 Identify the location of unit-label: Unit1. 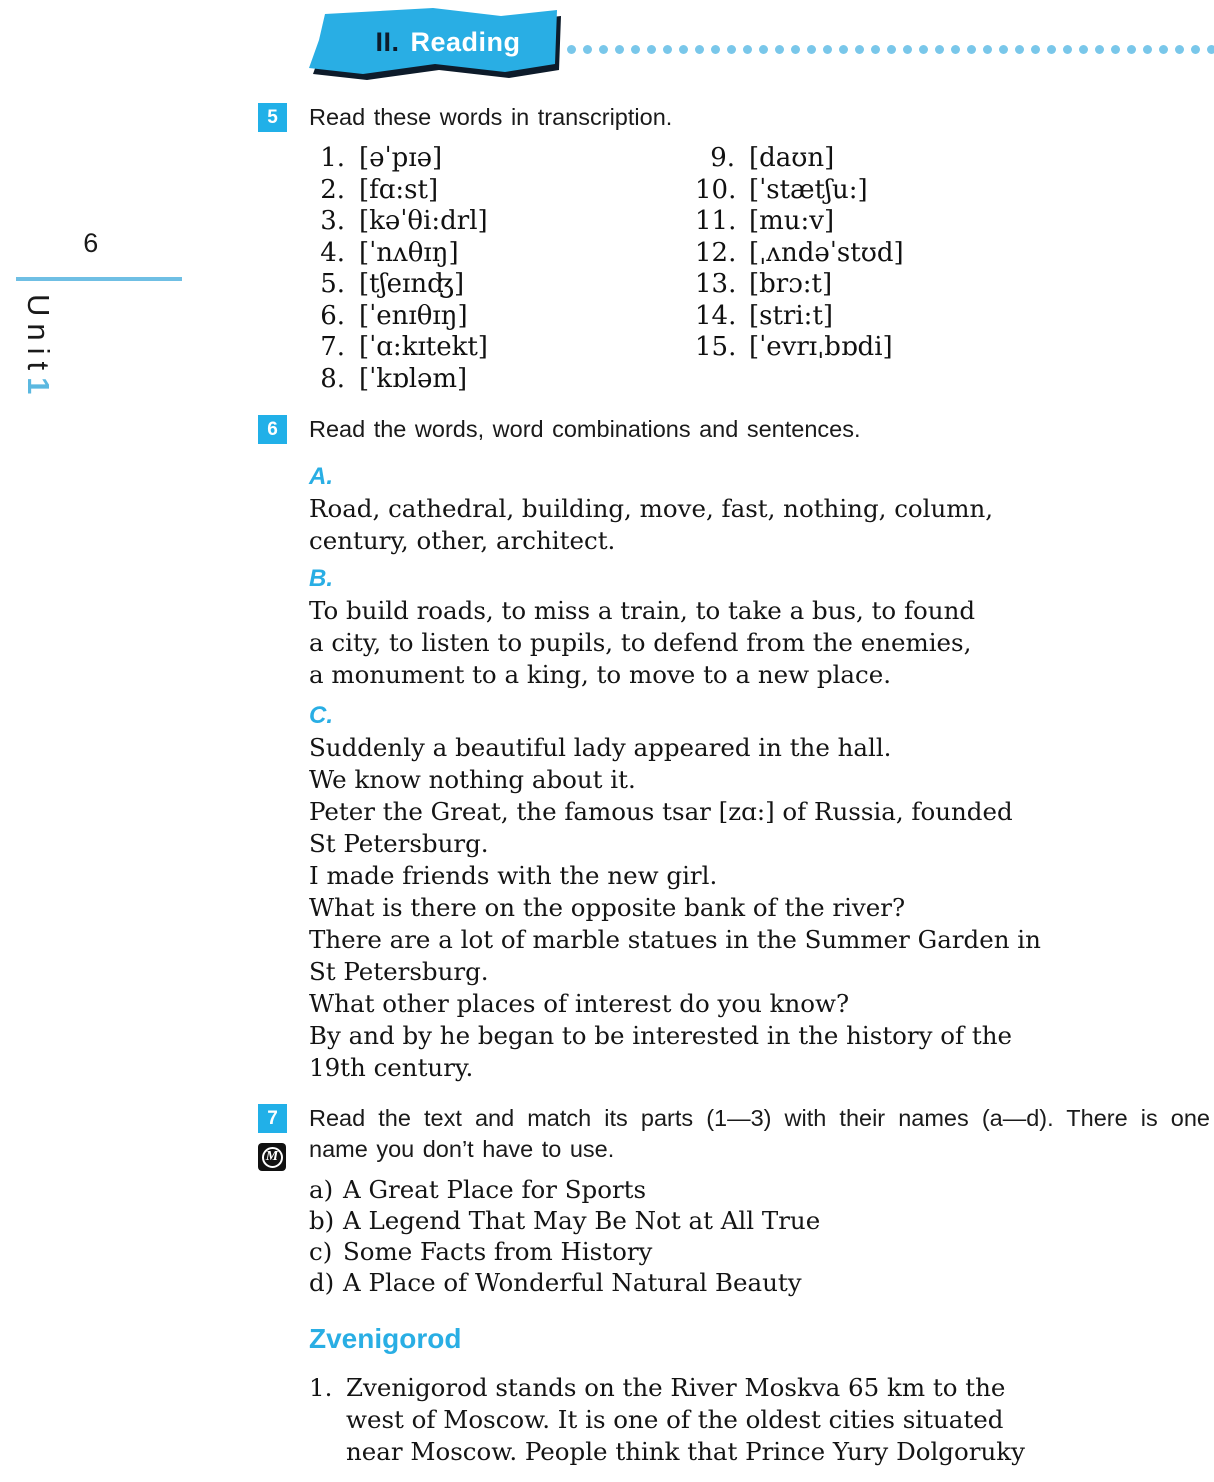
(38, 394).